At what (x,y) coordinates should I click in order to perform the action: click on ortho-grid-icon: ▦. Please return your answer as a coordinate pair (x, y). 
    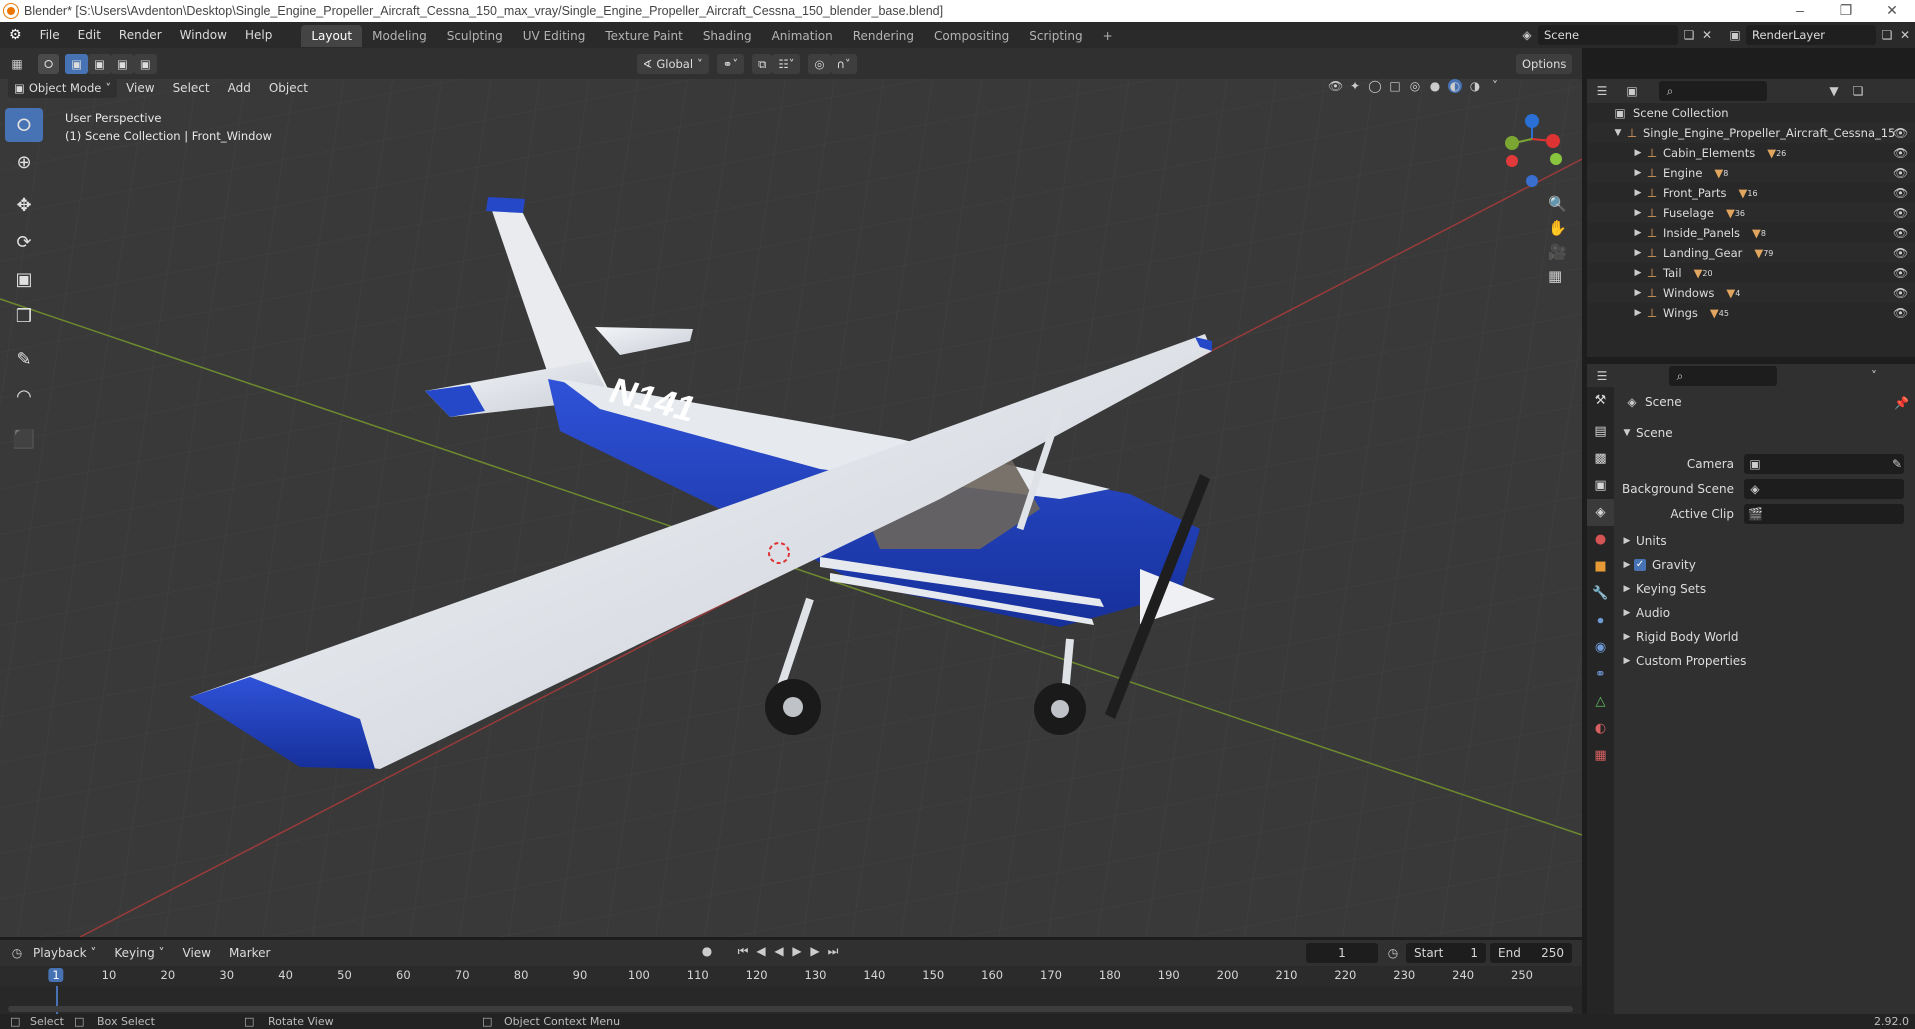
    Looking at the image, I should click on (1555, 276).